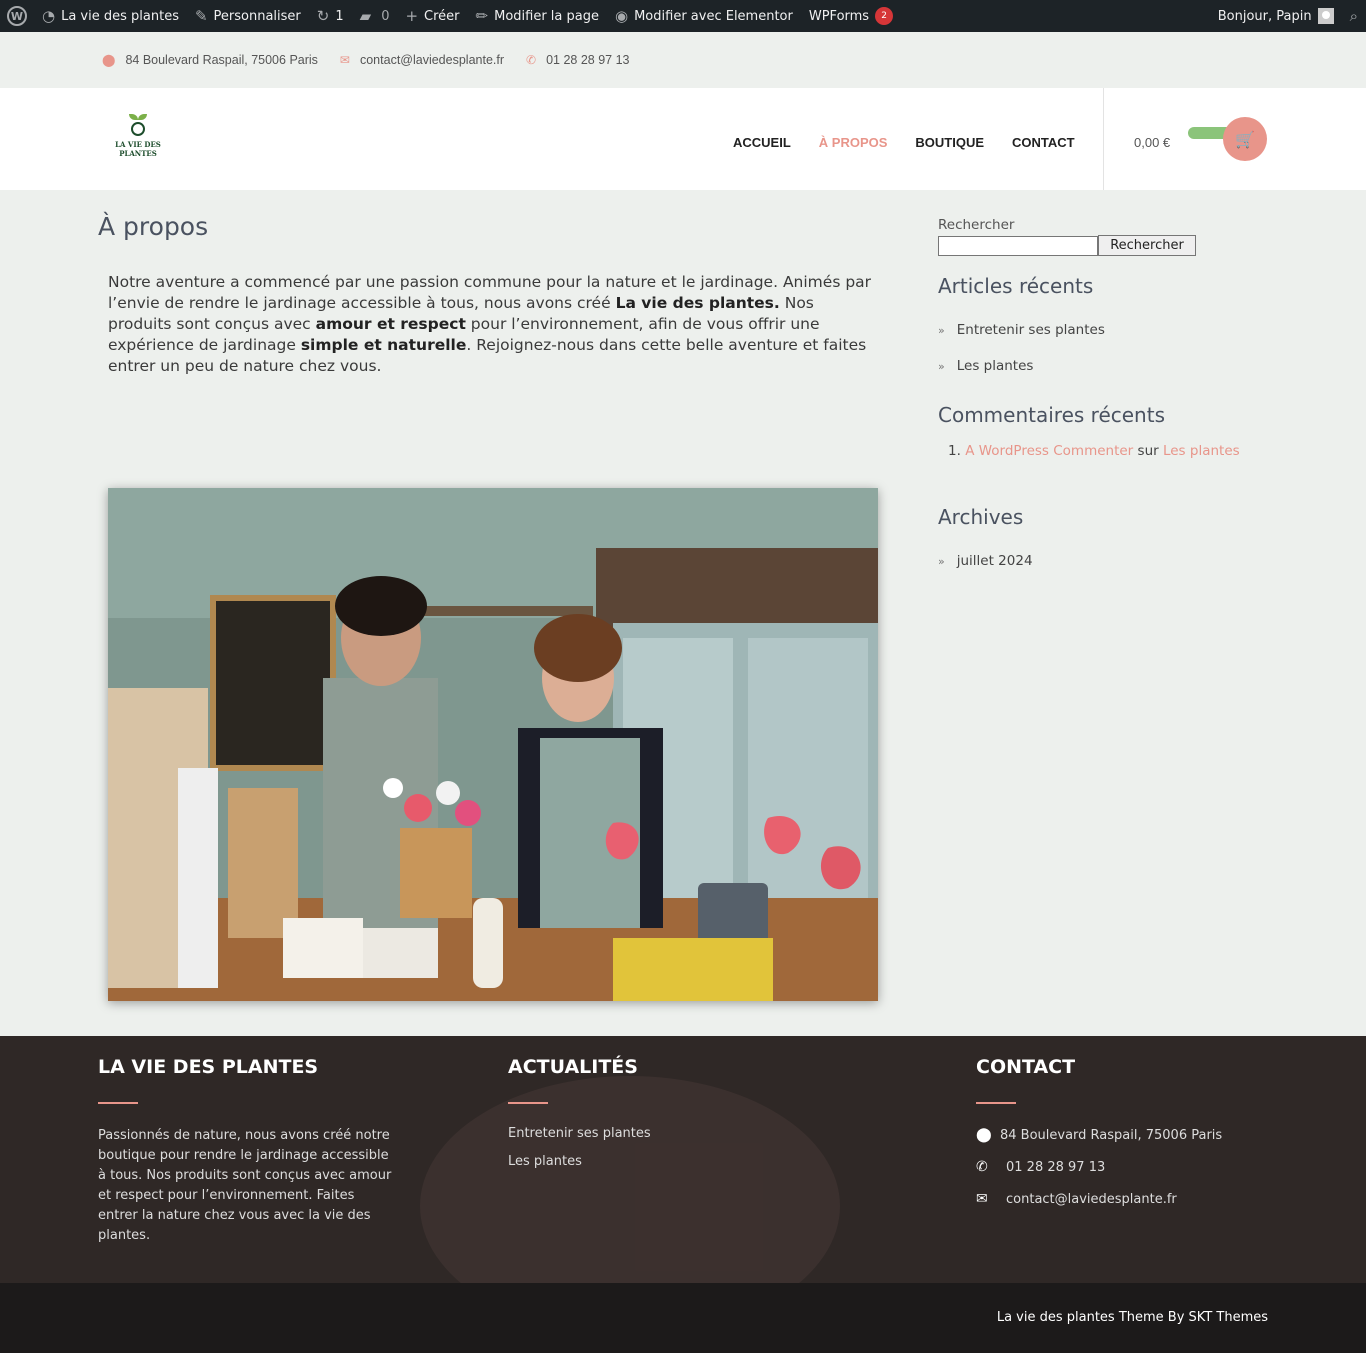 This screenshot has height=1353, width=1366. I want to click on comment-icon: ▰, so click(365, 16).